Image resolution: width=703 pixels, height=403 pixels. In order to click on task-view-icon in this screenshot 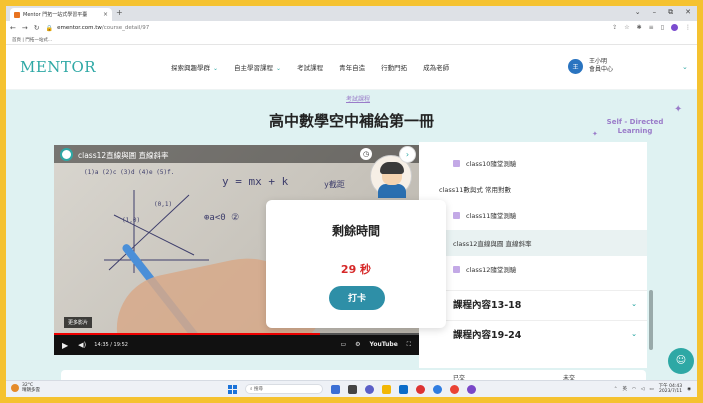, I will do `click(352, 389)`.